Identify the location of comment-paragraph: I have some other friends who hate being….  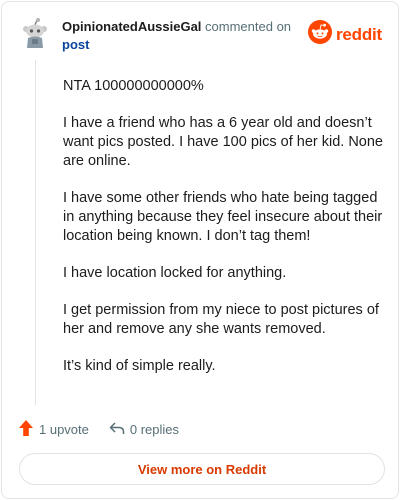
(223, 217).